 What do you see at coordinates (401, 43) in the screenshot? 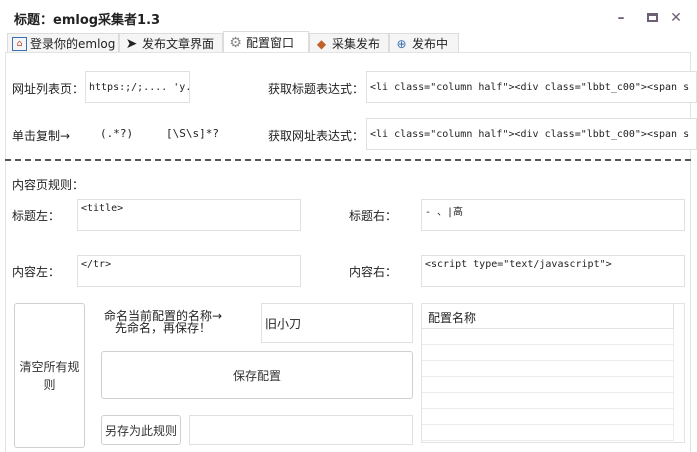
I see `plus-circle-icon: ⊕` at bounding box center [401, 43].